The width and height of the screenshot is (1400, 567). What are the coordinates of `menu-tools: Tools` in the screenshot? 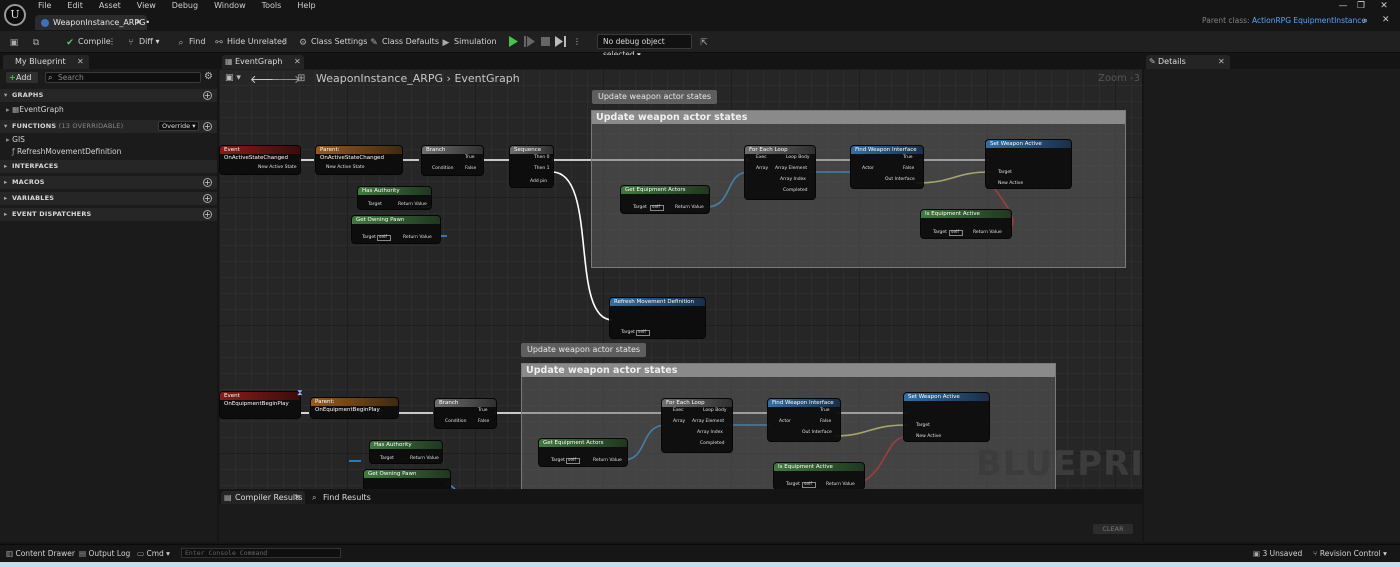 It's located at (274, 6).